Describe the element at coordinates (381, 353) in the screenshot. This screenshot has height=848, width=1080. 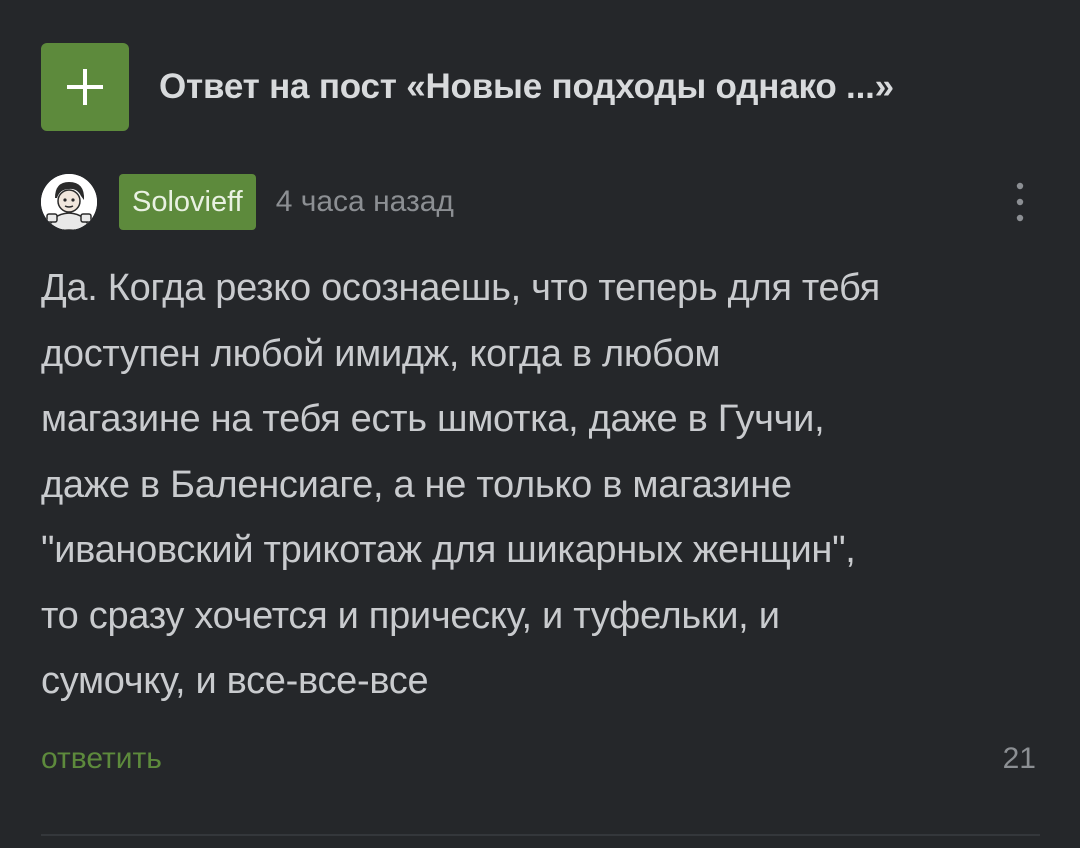
I see `comment-line: доступен любой имидж, когда в любом` at that location.